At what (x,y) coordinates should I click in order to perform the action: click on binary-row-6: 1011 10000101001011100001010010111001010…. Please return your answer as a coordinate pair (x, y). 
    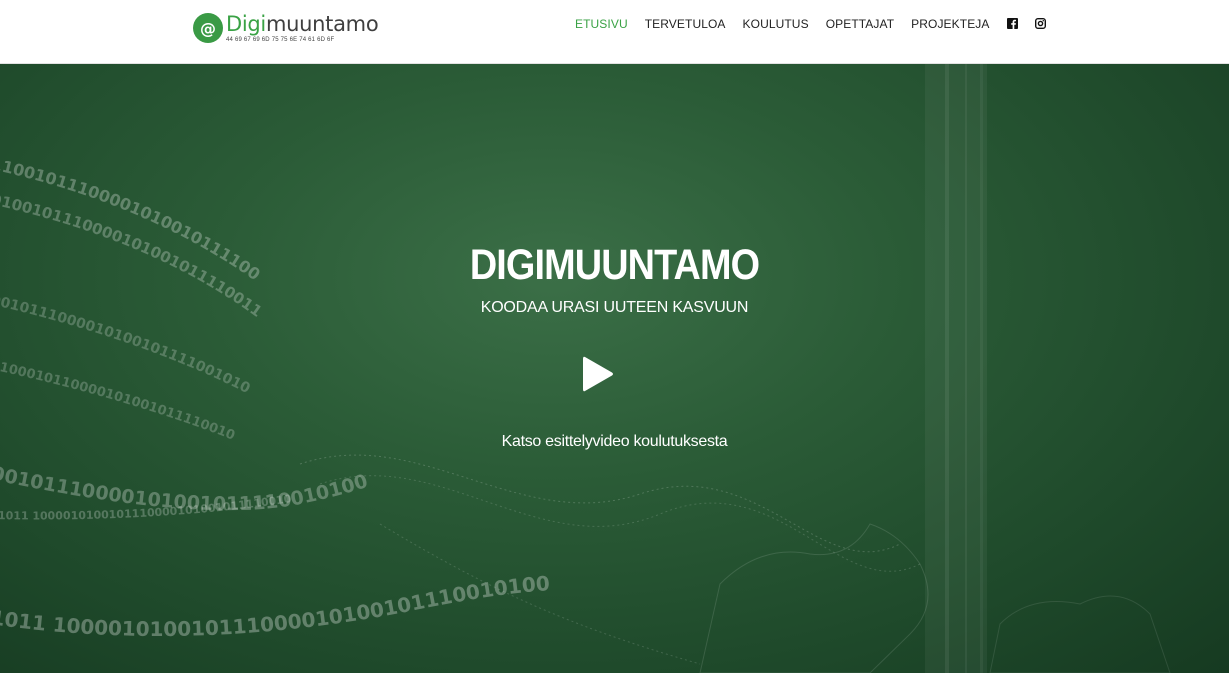
    Looking at the image, I should click on (275, 606).